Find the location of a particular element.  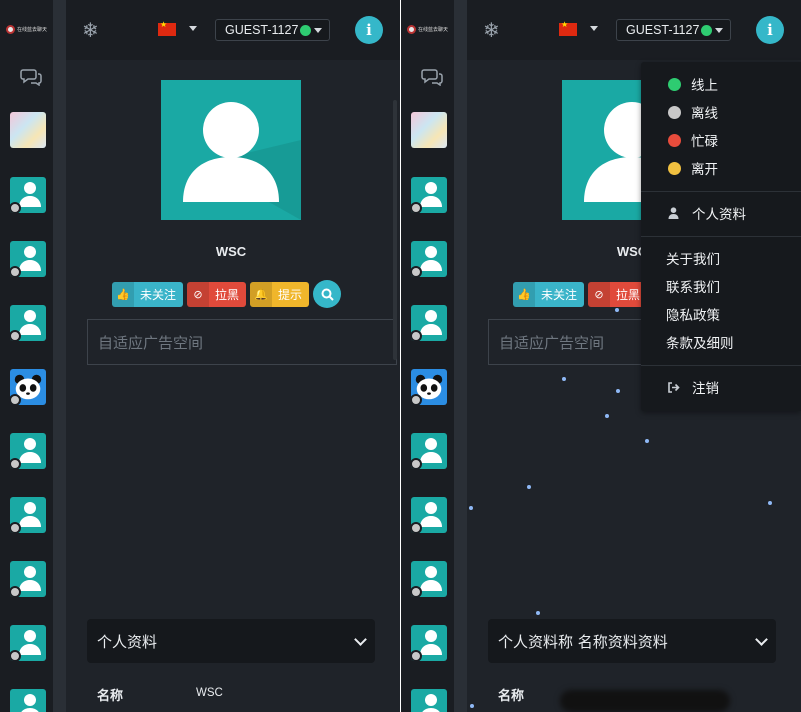

status-online-item: 线上 is located at coordinates (721, 84).